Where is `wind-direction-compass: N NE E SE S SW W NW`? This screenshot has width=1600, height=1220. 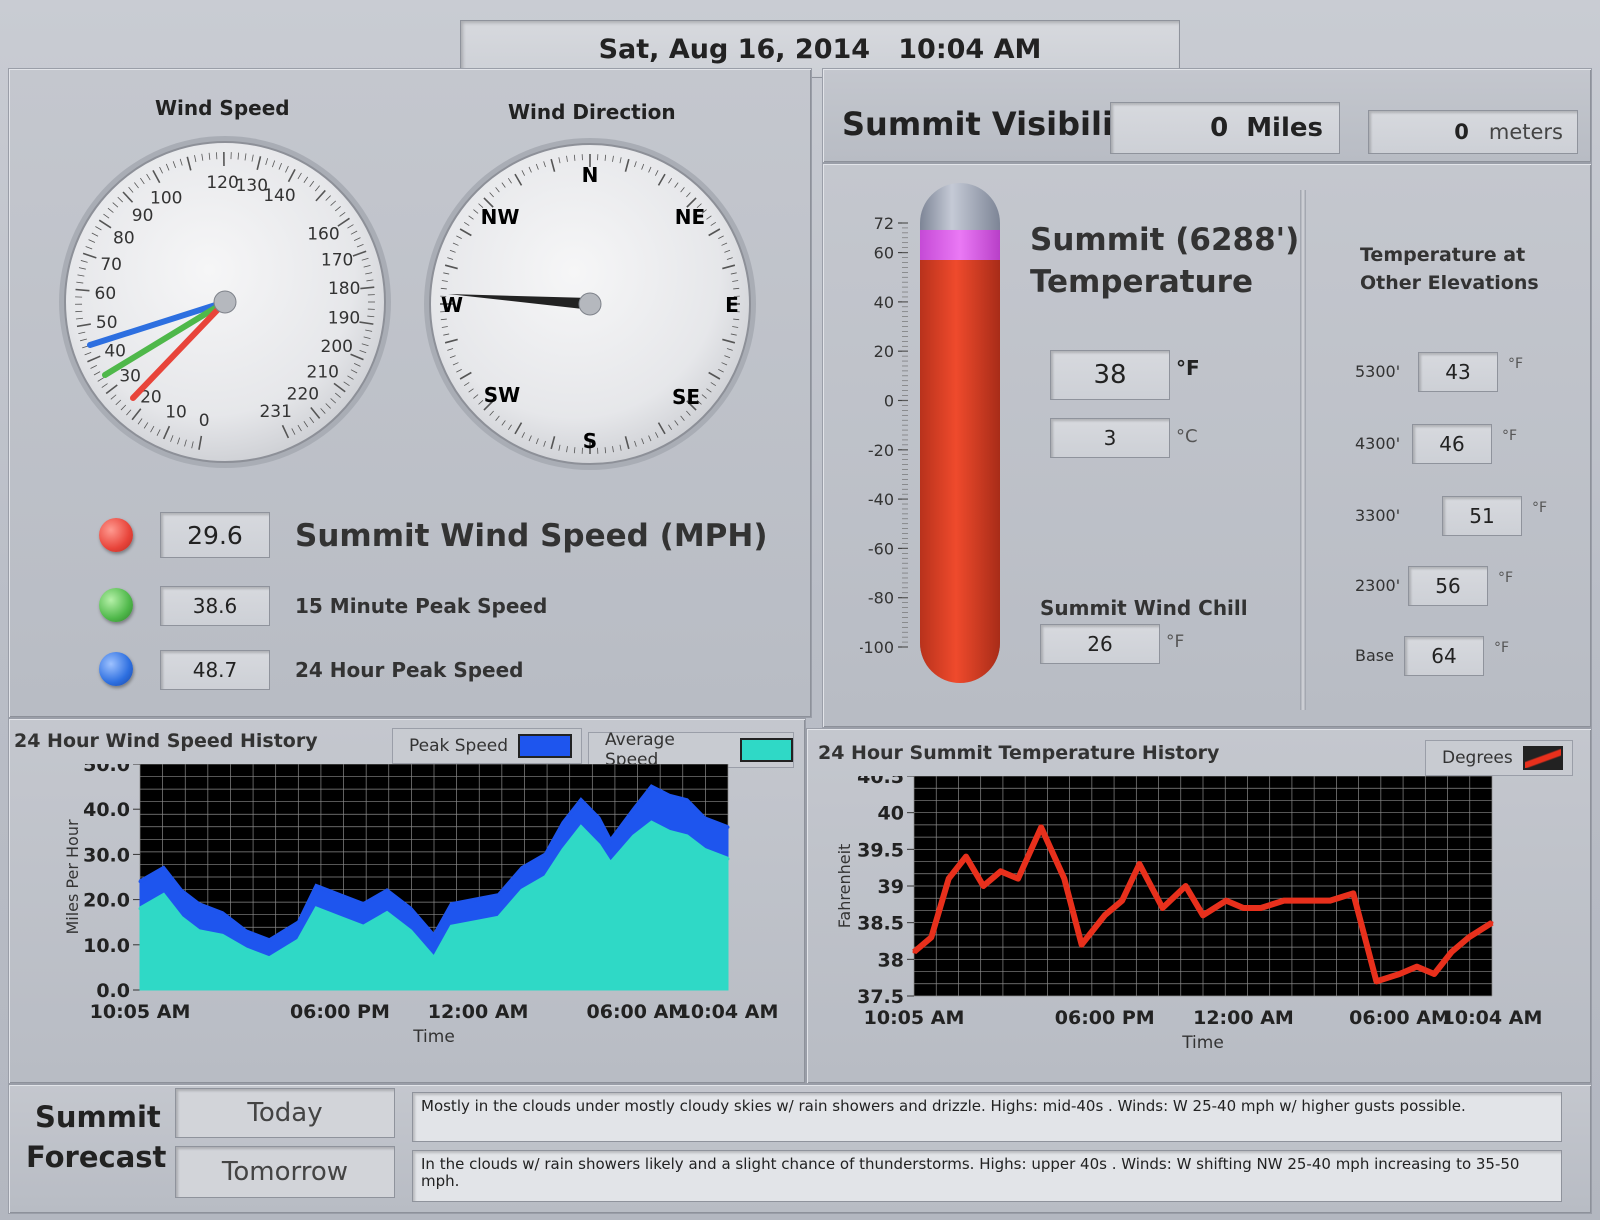 wind-direction-compass: N NE E SE S SW W NW is located at coordinates (590, 304).